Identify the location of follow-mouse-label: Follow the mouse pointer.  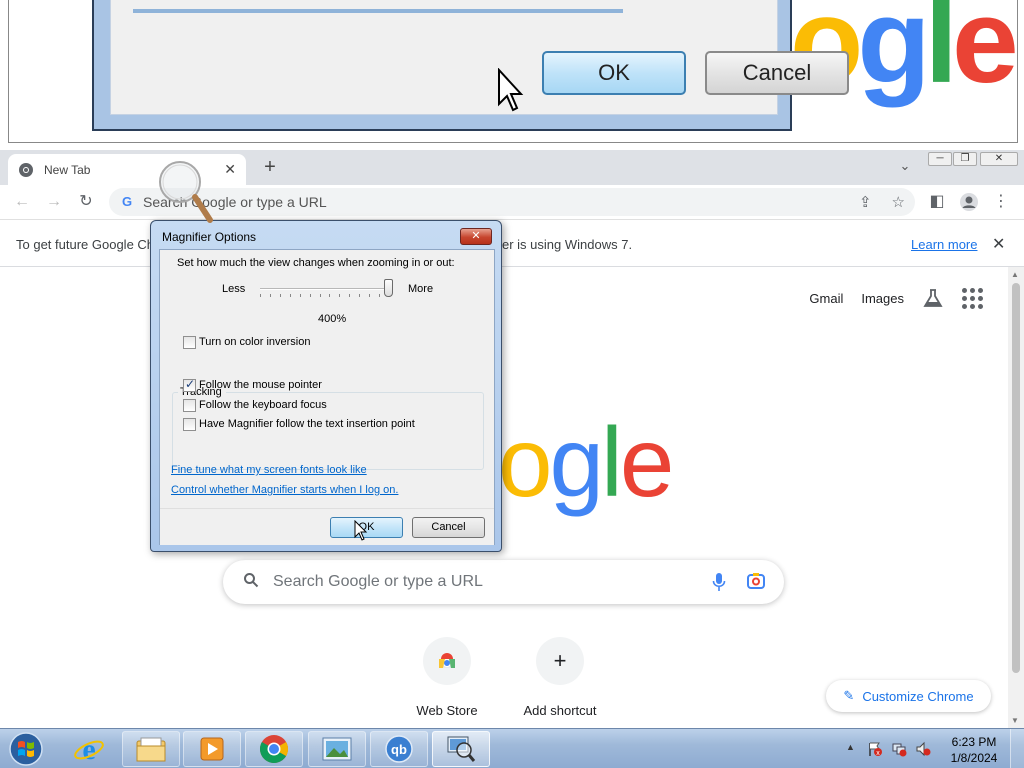
(260, 385).